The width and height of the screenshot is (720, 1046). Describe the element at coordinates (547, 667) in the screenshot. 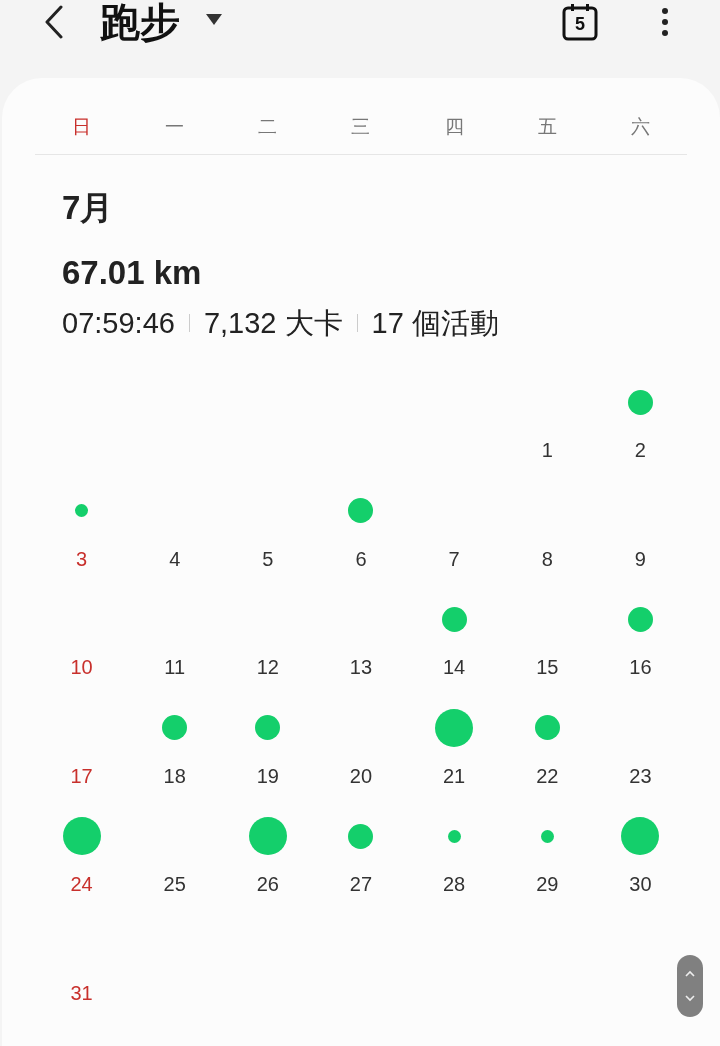

I see `day-number: 15` at that location.